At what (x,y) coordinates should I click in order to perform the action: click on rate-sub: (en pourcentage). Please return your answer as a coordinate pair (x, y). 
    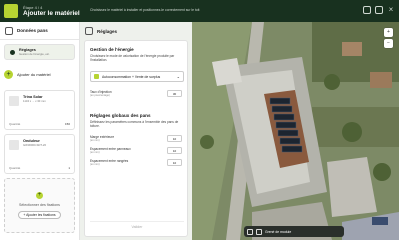
    Looking at the image, I should click on (100, 95).